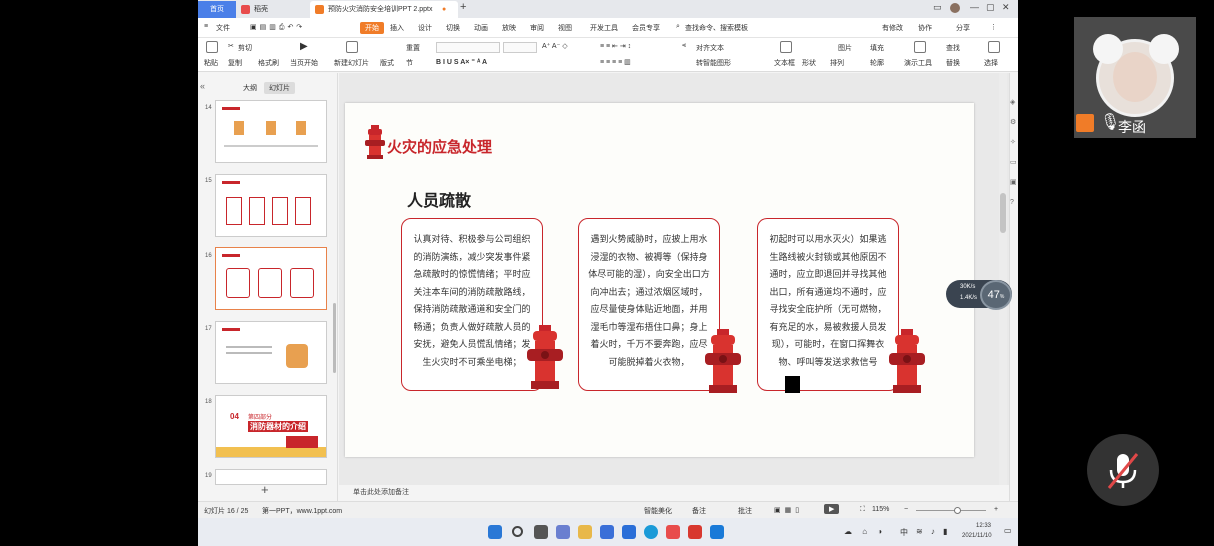 The image size is (1214, 546). Describe the element at coordinates (585, 532) in the screenshot. I see `file-explorer-icon` at that location.